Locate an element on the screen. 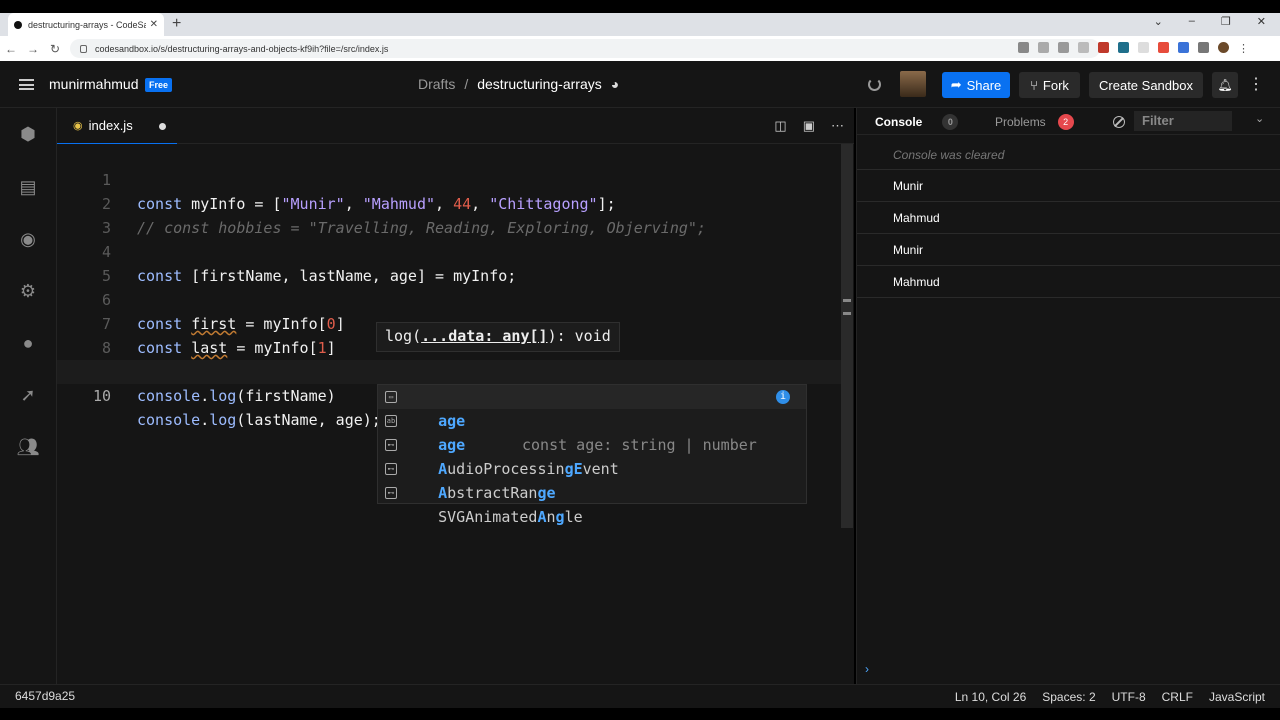 Image resolution: width=1280 pixels, height=720 pixels. autocomplete-item: ⊷ SVGAnimatedAngle is located at coordinates (592, 503).